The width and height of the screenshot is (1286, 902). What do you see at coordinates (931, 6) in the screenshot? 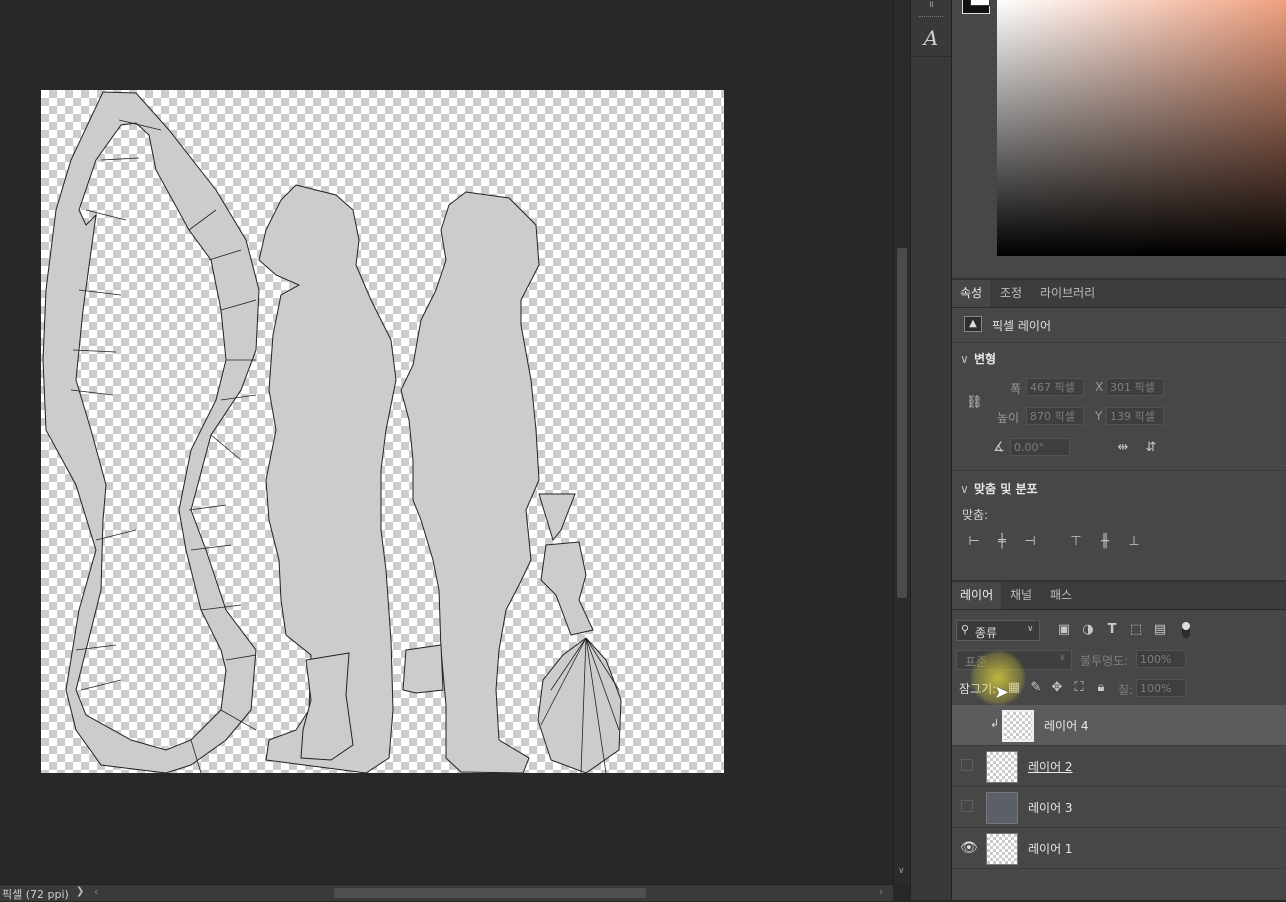
I see `tool-collapse-icon: ॥` at bounding box center [931, 6].